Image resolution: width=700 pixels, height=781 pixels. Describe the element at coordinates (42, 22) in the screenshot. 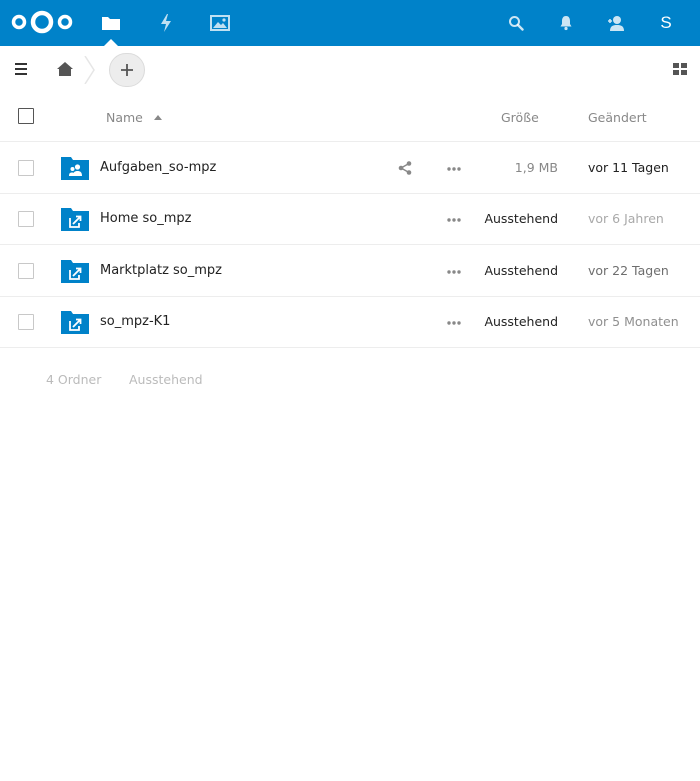

I see `nextcloud-logo-icon` at that location.